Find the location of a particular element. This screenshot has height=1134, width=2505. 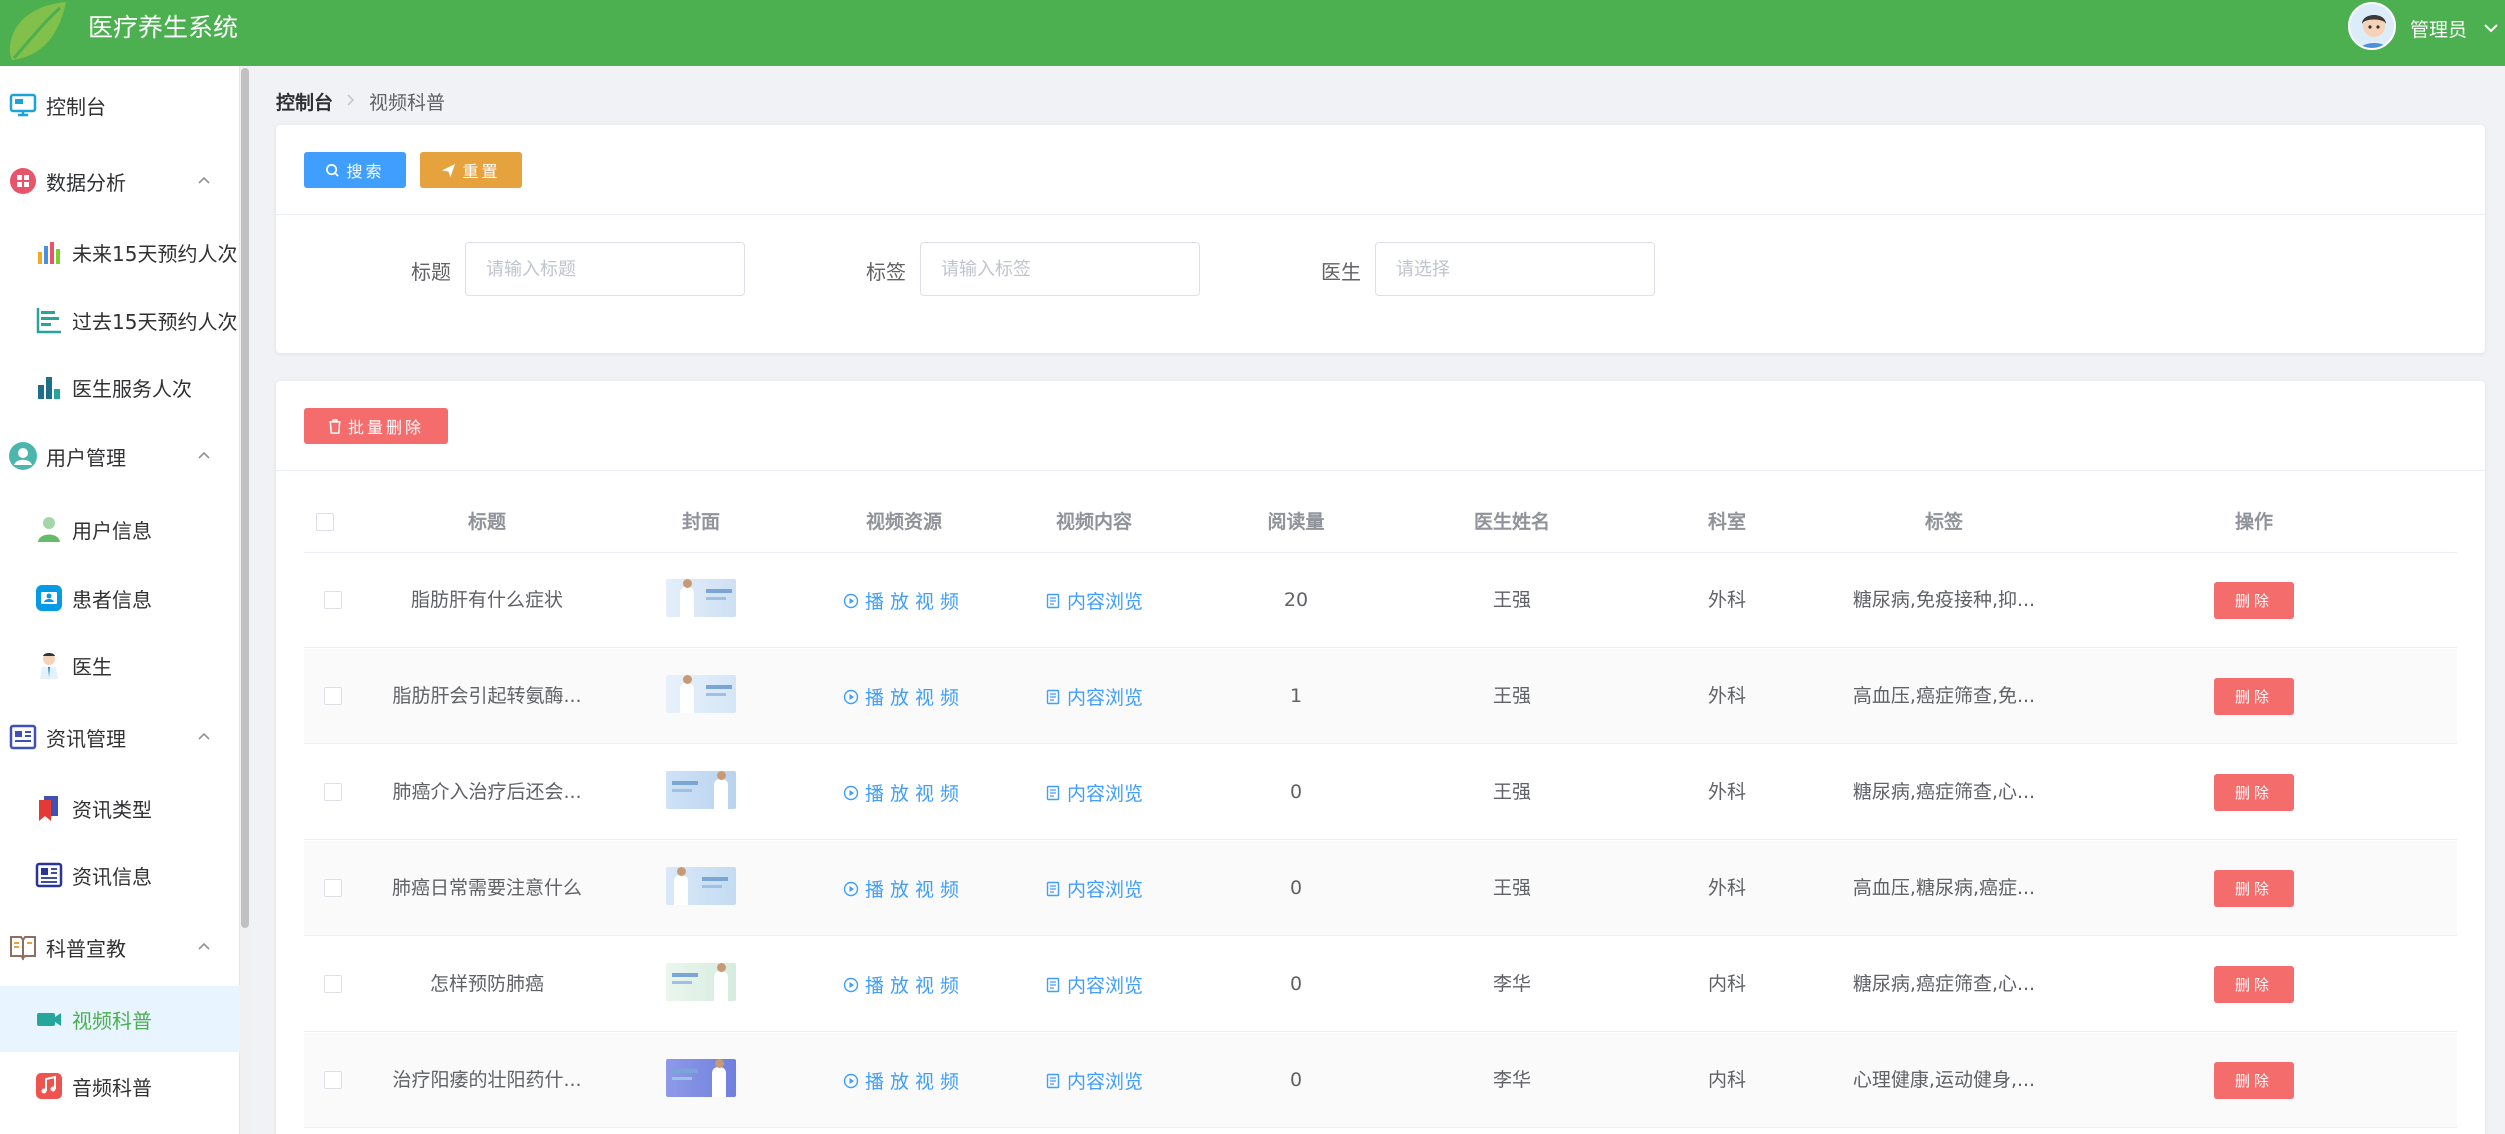

breadcrumb-home: 控制台 is located at coordinates (304, 101).